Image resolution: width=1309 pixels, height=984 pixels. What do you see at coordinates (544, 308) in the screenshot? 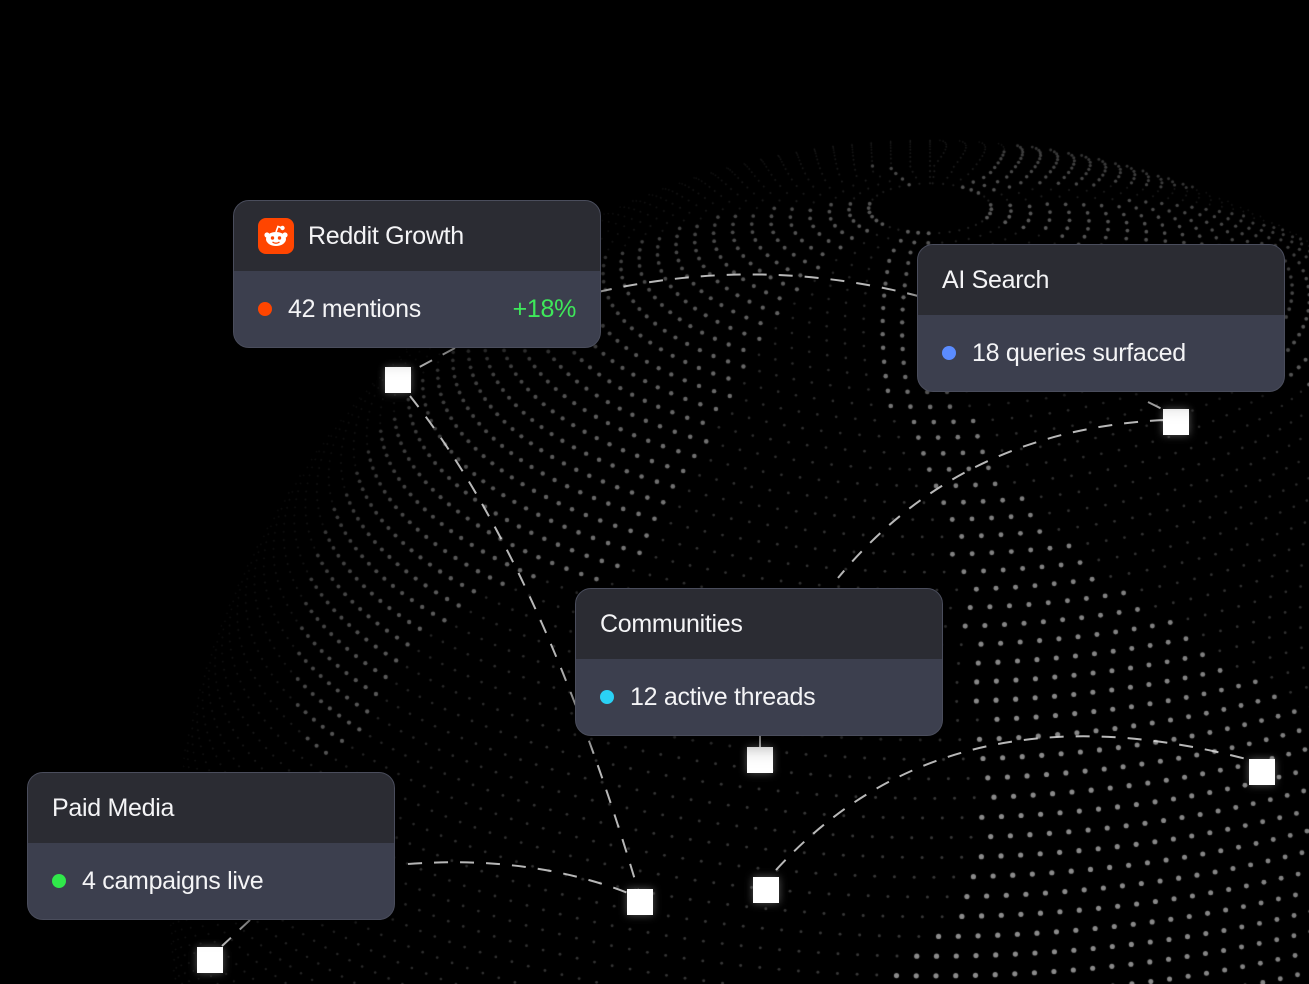
I see `growth-change: +18%` at bounding box center [544, 308].